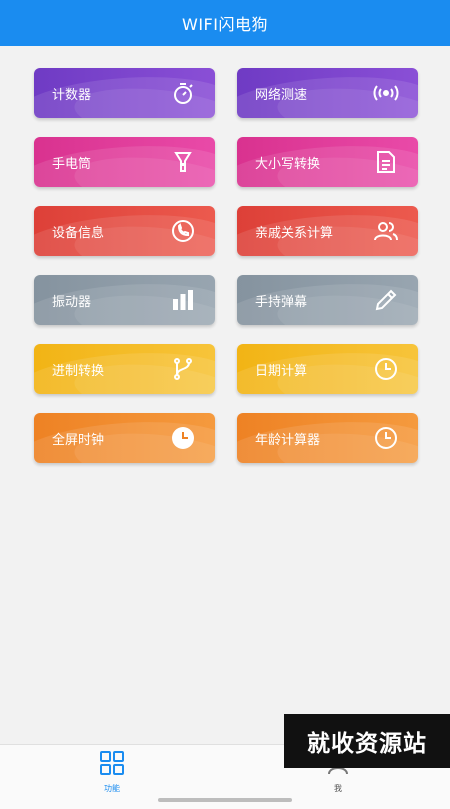 This screenshot has width=450, height=809. Describe the element at coordinates (112, 788) in the screenshot. I see `tab-function-label: 功能` at that location.